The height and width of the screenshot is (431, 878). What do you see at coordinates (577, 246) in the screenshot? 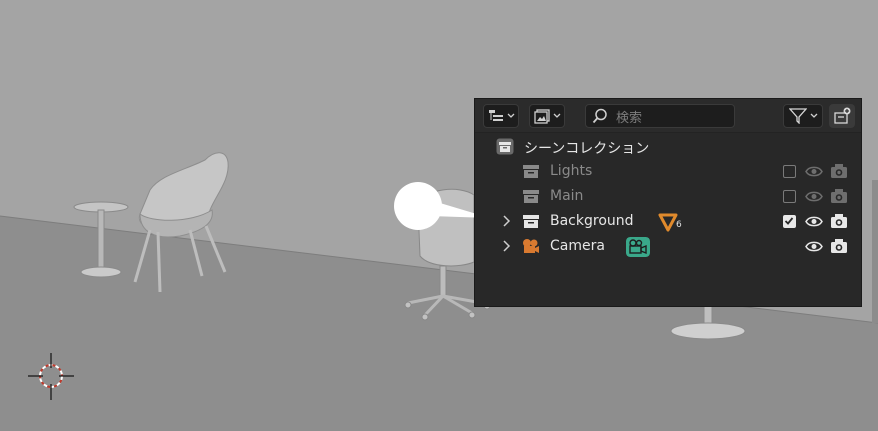
I see `tree-row-label: Camera` at bounding box center [577, 246].